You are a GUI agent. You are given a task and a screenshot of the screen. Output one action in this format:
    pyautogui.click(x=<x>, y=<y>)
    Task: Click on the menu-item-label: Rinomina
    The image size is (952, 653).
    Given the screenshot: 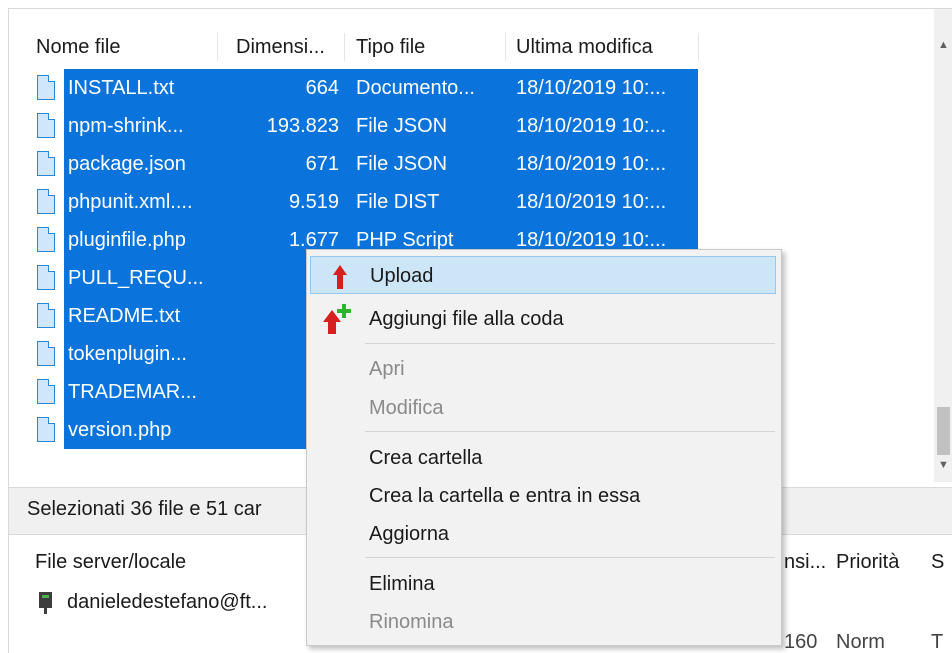 What is the action you would take?
    pyautogui.click(x=411, y=622)
    